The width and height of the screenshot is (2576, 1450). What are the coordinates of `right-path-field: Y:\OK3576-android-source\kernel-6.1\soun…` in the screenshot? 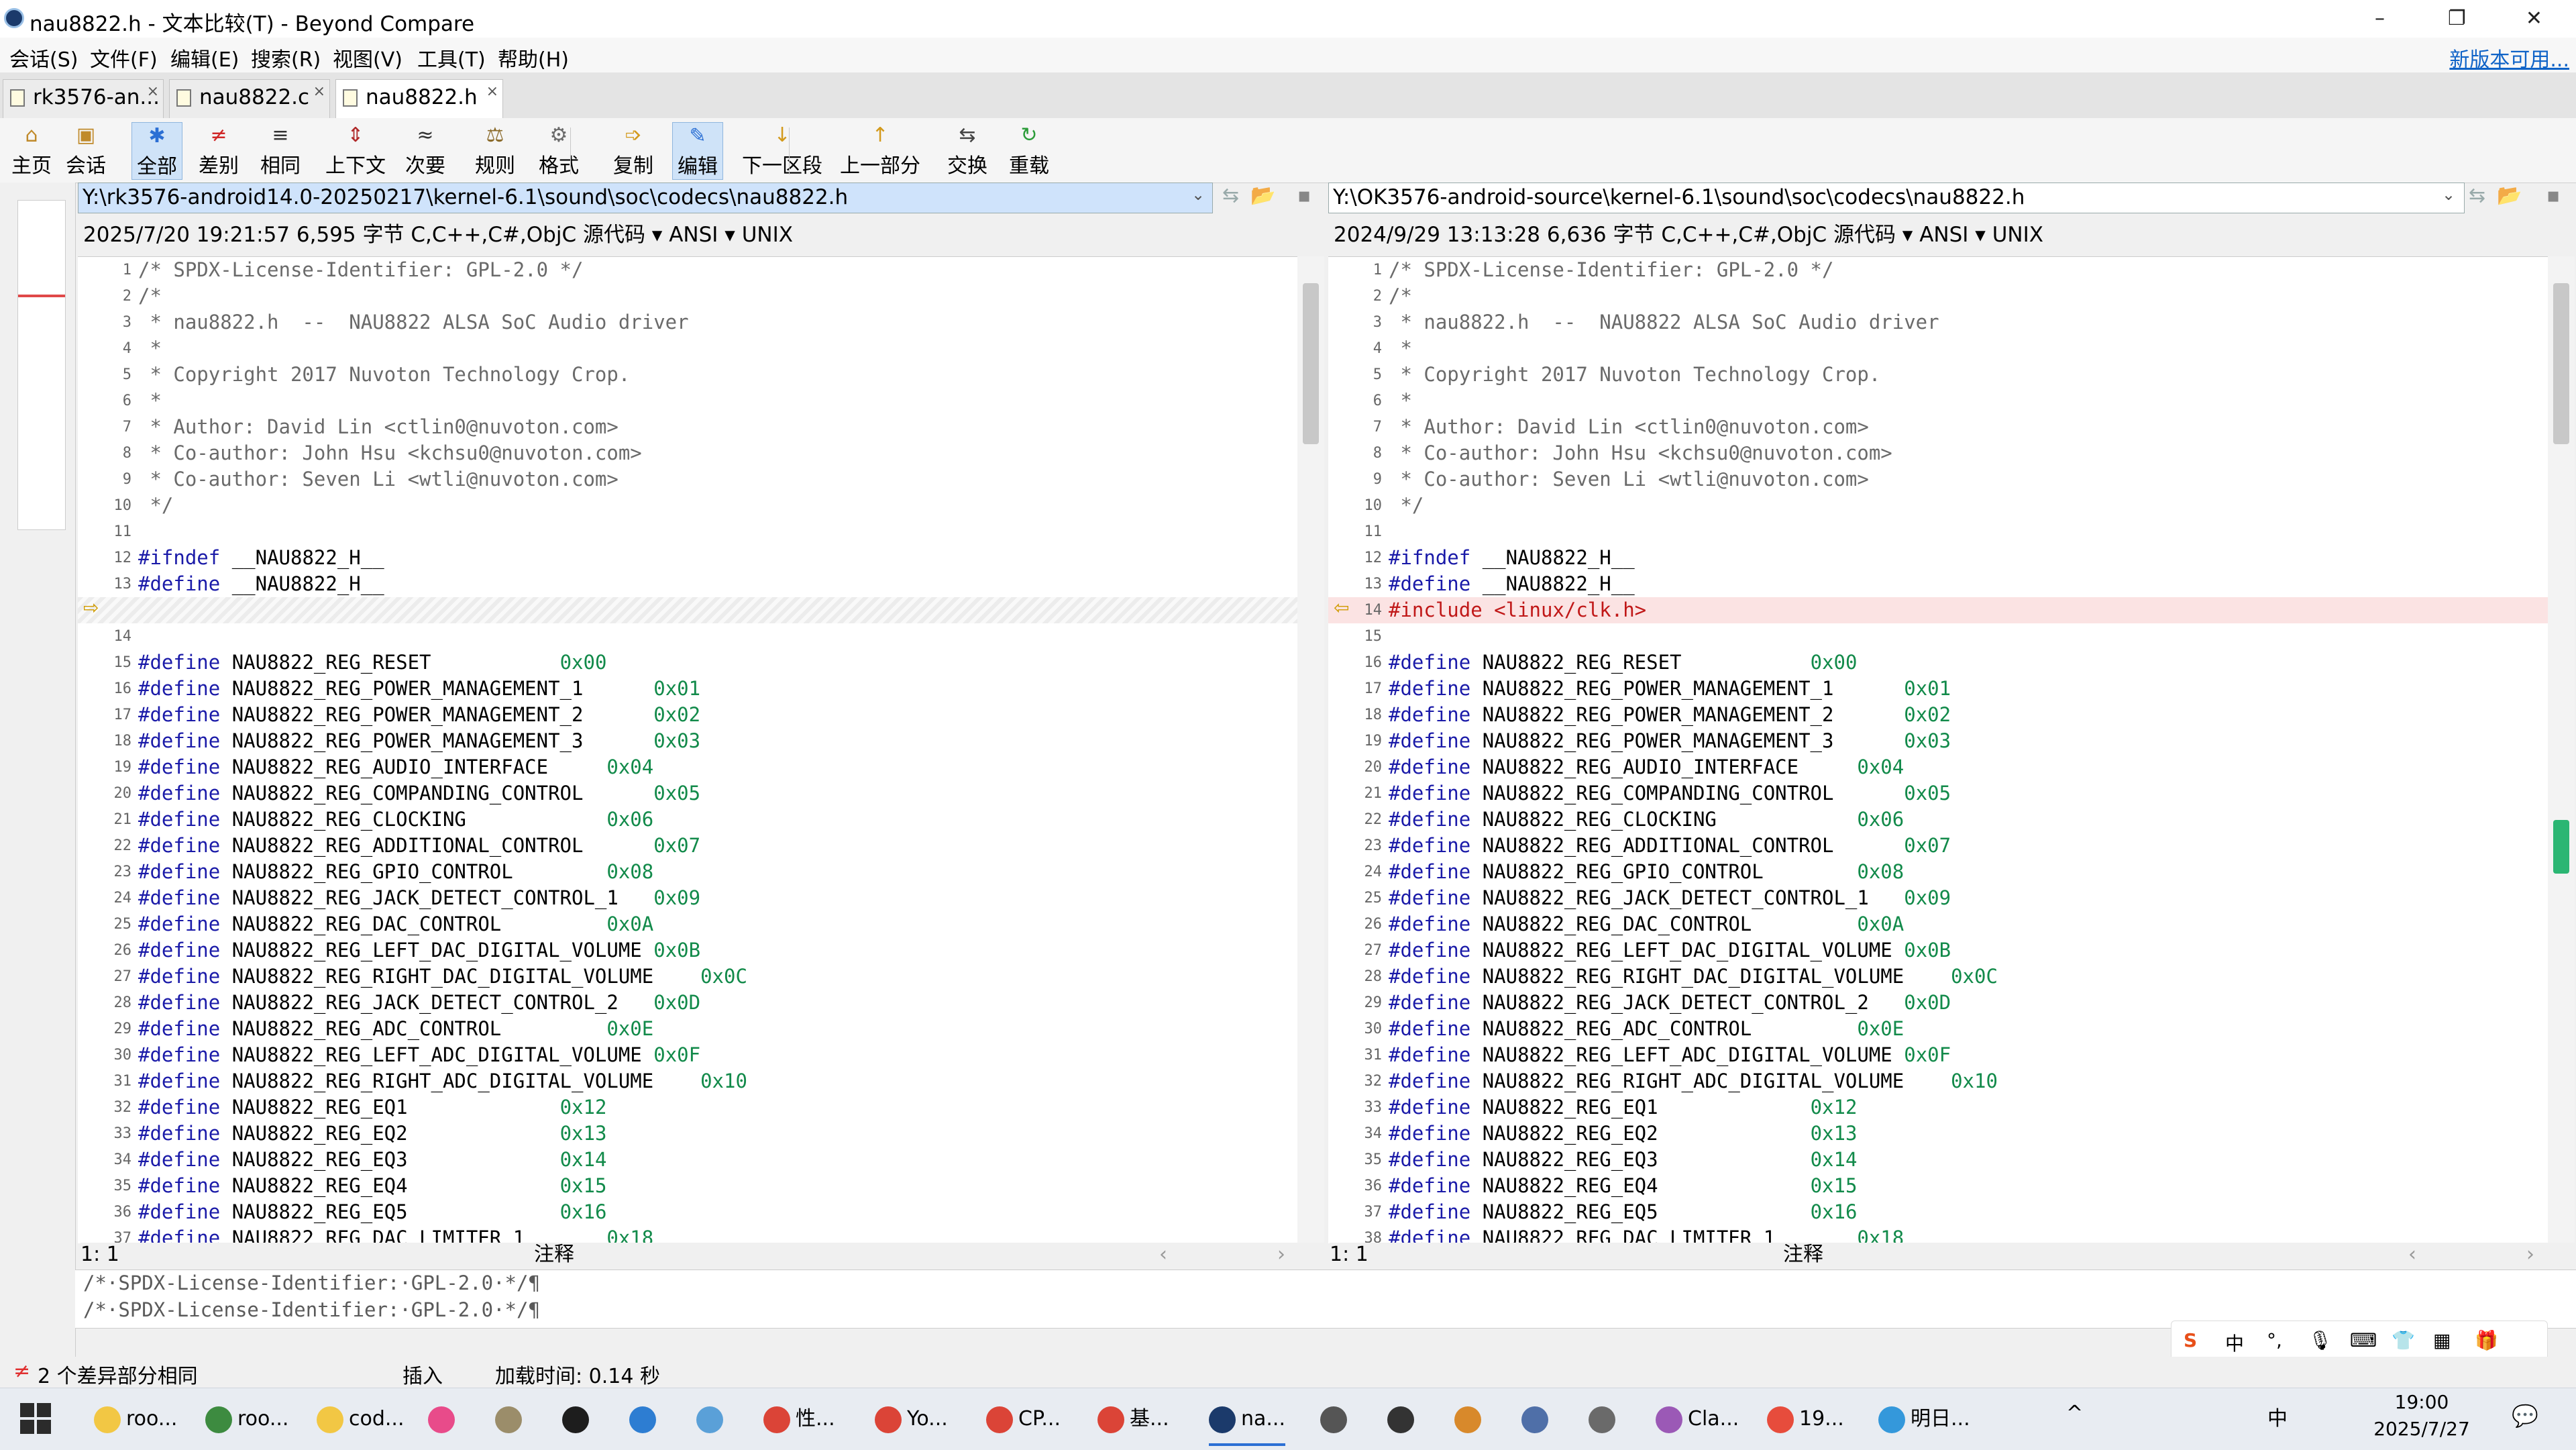 It's located at (1896, 198).